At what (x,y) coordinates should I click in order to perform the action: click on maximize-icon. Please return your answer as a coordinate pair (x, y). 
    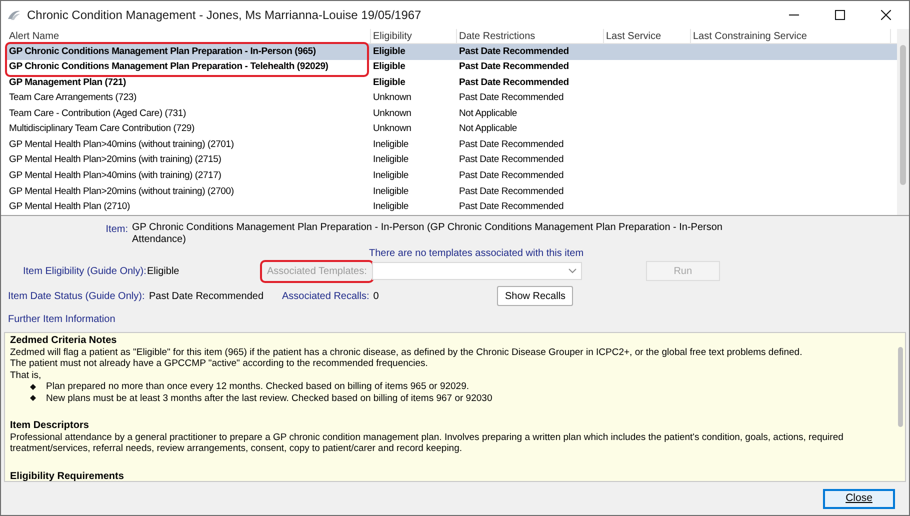
    Looking at the image, I should click on (840, 15).